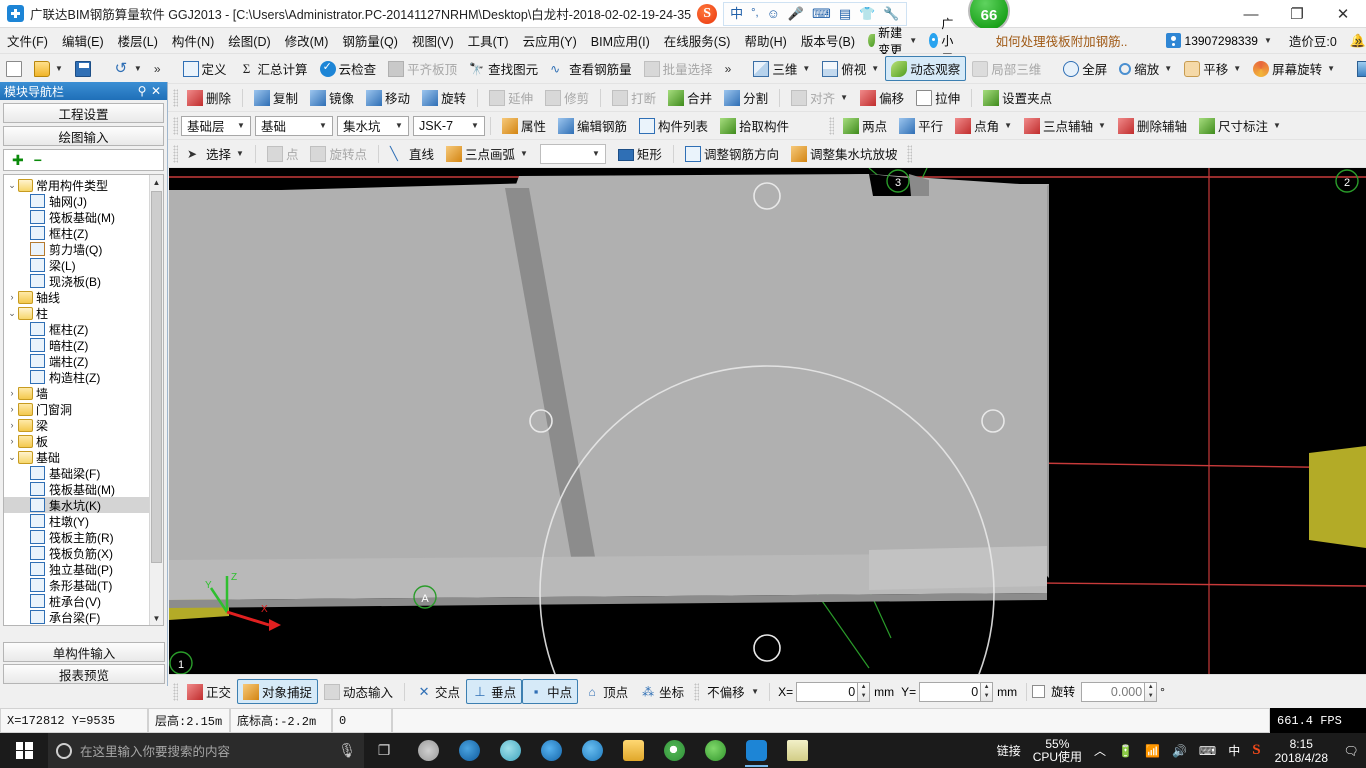 Image resolution: width=1366 pixels, height=768 pixels. I want to click on minimize-button: —, so click(1251, 14).